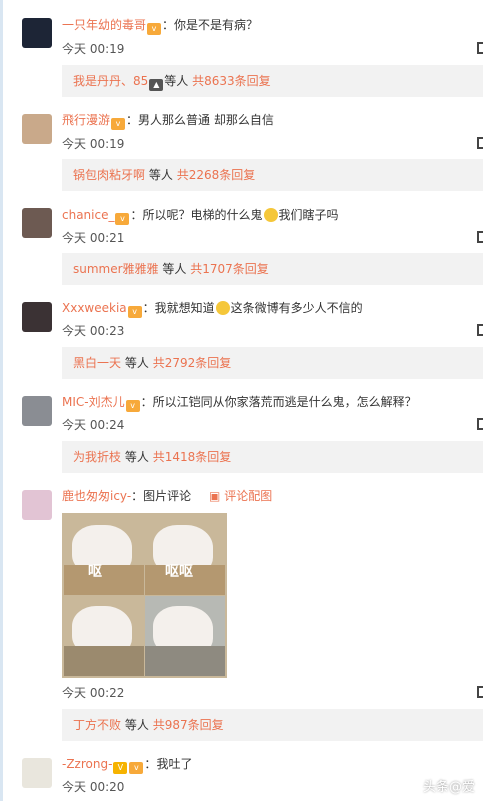 This screenshot has width=483, height=801. What do you see at coordinates (97, 363) in the screenshot?
I see `reply-user: 黑白一天` at bounding box center [97, 363].